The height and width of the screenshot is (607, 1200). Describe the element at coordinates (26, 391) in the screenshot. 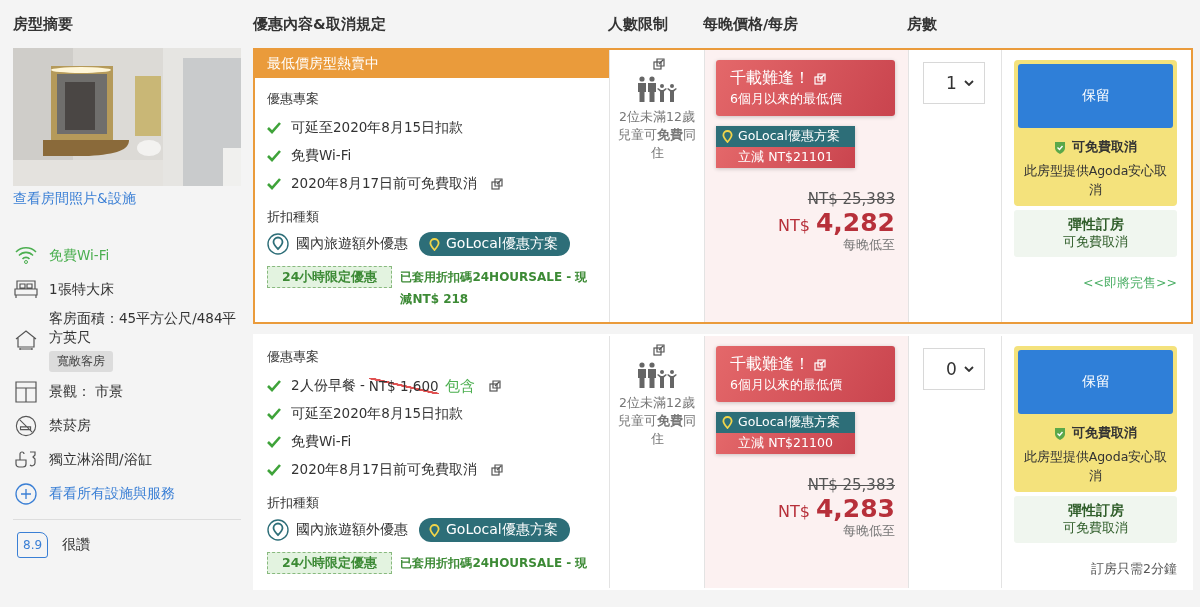

I see `window-icon` at that location.